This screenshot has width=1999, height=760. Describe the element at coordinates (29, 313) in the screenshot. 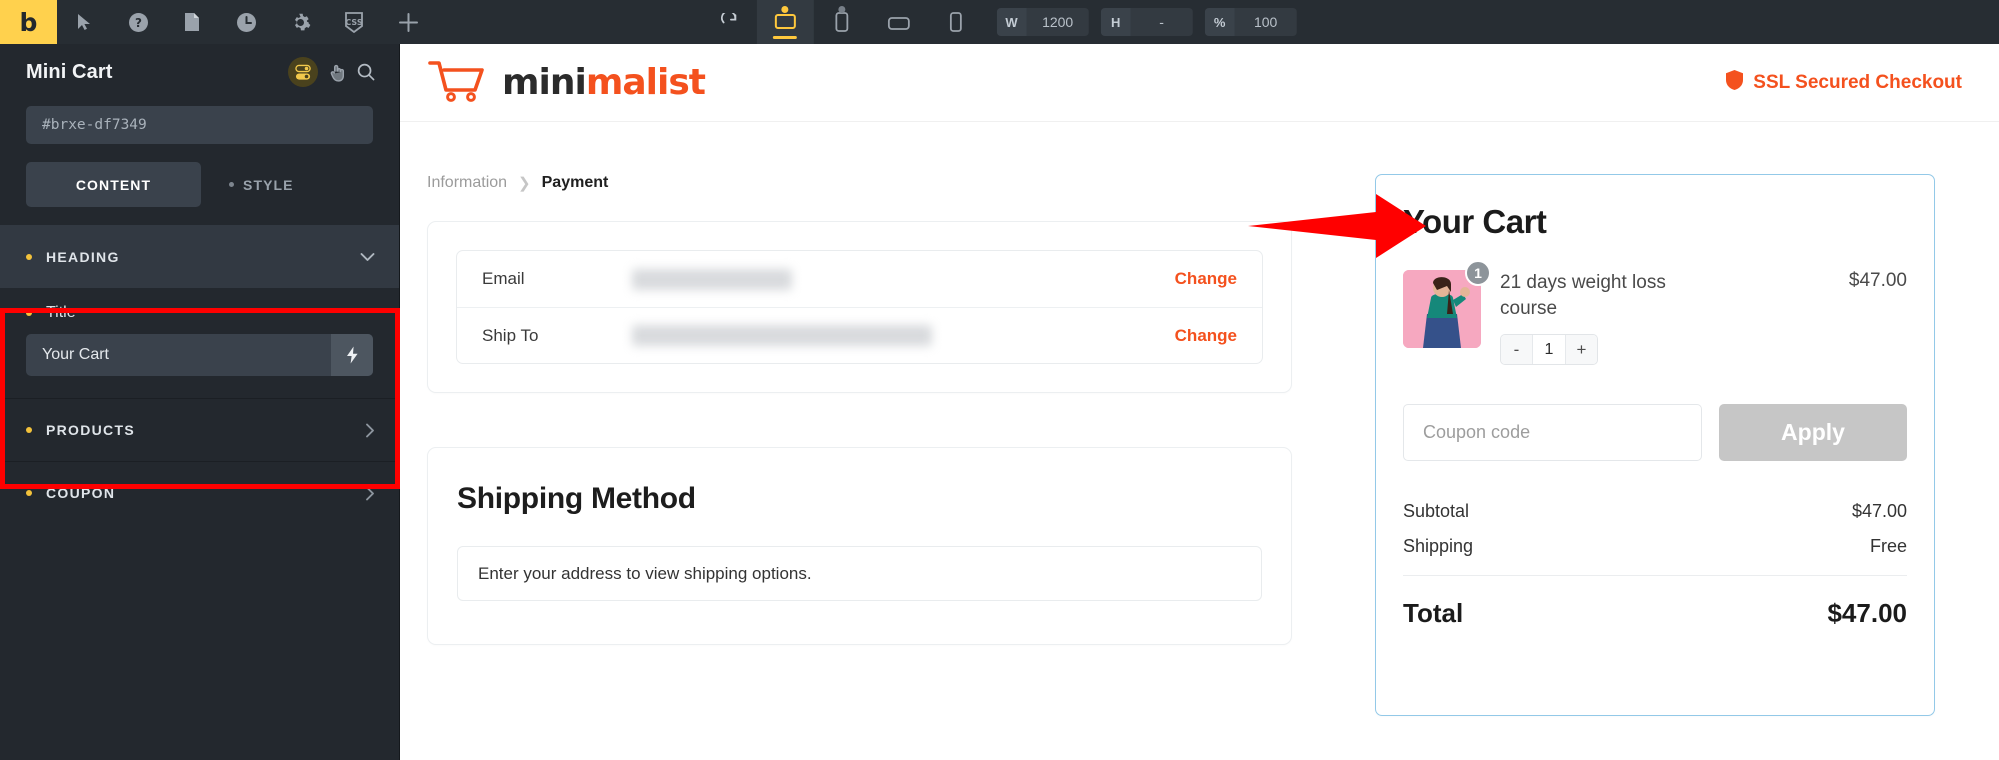

I see `field-indicator-dot` at that location.